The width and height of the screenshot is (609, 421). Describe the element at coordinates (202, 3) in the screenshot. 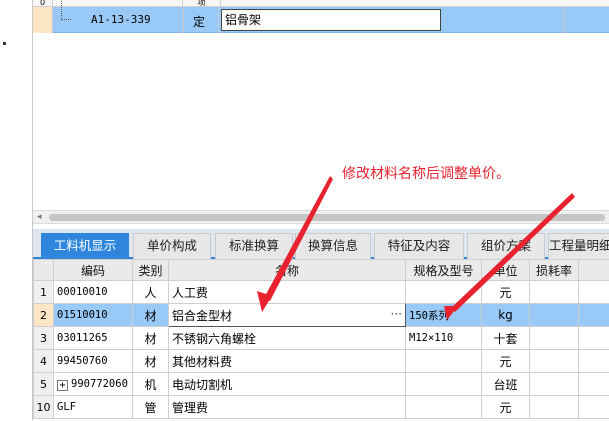

I see `partial-row-type: 项` at that location.